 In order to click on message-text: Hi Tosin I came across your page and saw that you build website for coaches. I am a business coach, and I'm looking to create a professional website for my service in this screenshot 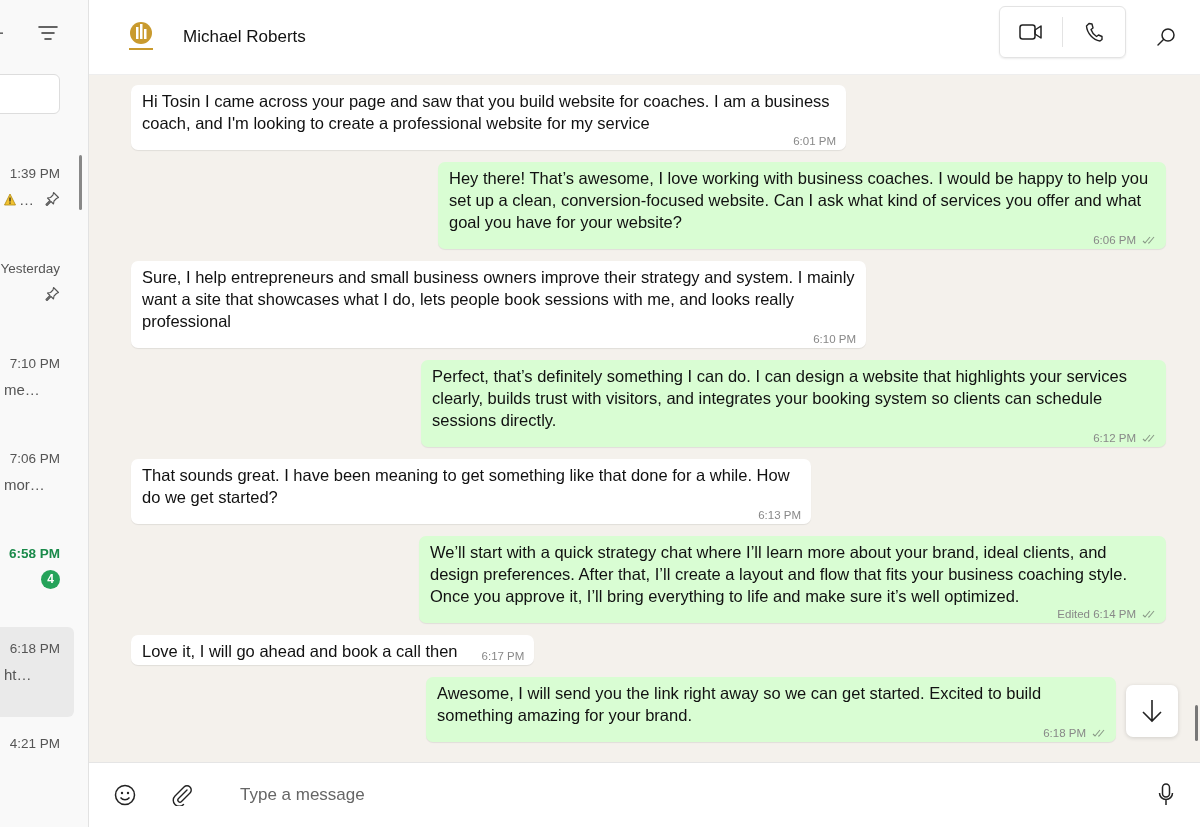, I will do `click(486, 112)`.